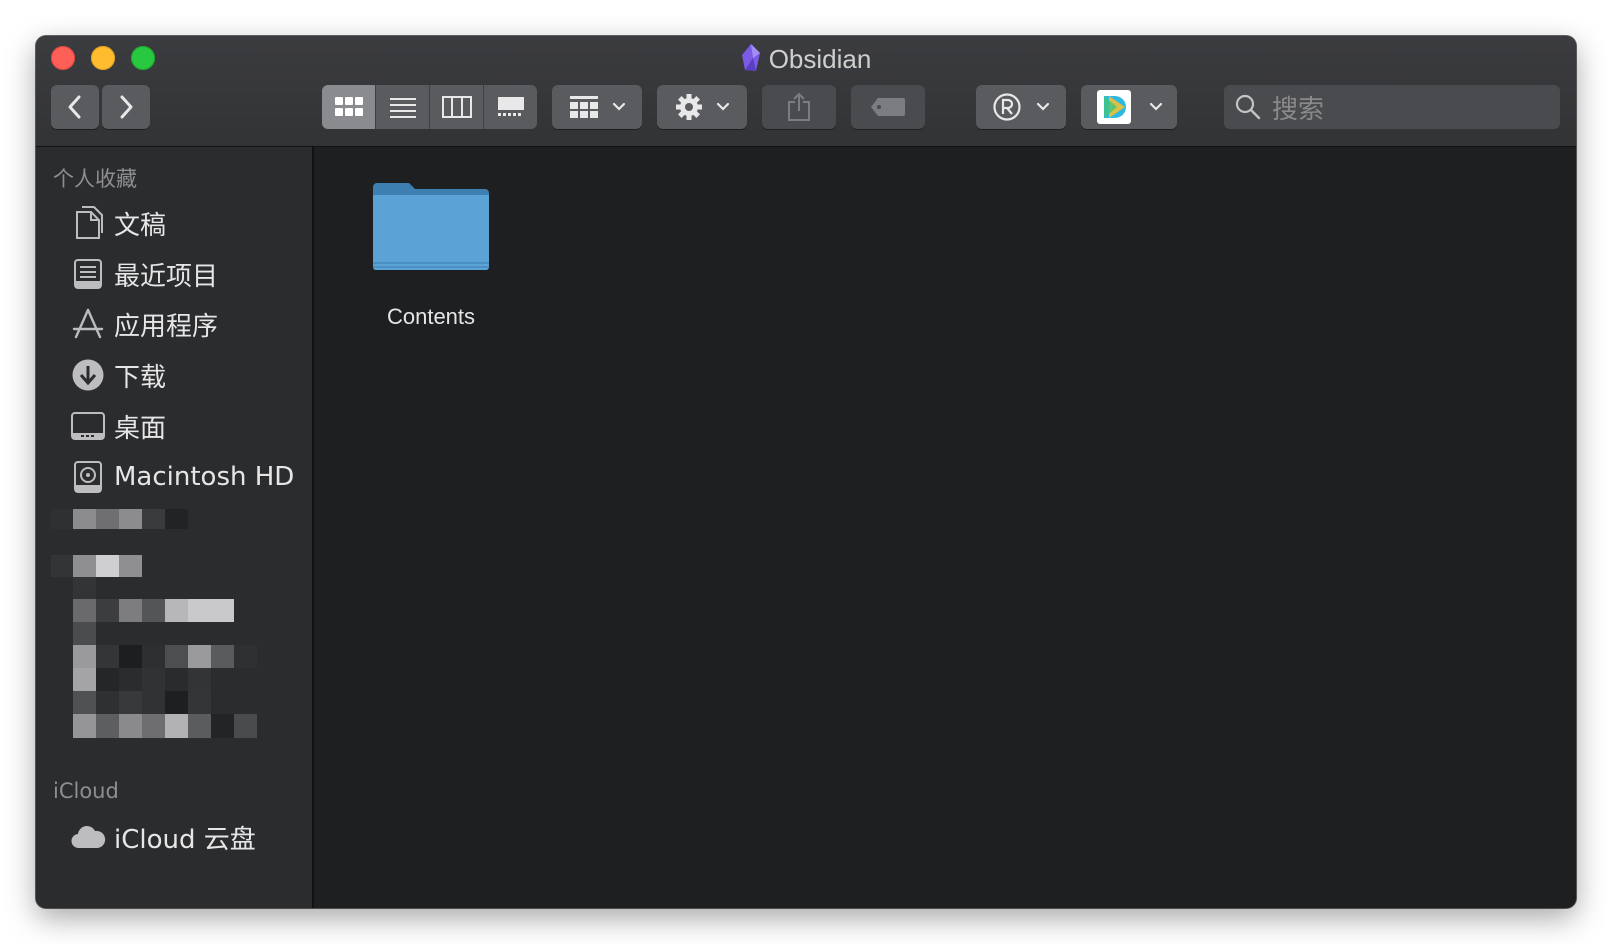 The width and height of the screenshot is (1612, 944). Describe the element at coordinates (88, 324) in the screenshot. I see `applications-icon` at that location.